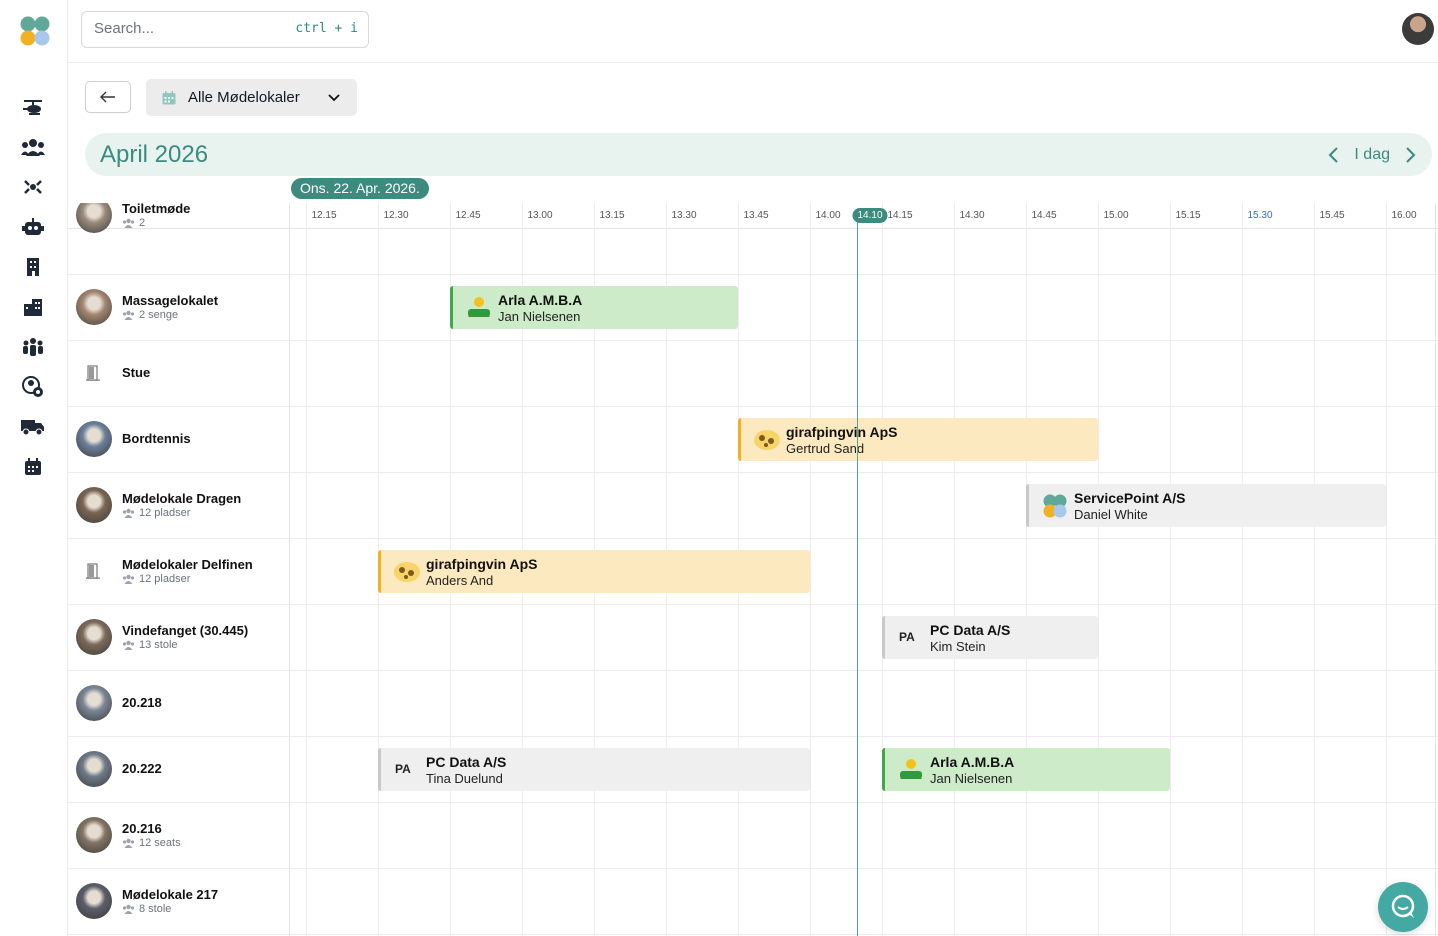  Describe the element at coordinates (857, 575) in the screenshot. I see `current-time-line` at that location.